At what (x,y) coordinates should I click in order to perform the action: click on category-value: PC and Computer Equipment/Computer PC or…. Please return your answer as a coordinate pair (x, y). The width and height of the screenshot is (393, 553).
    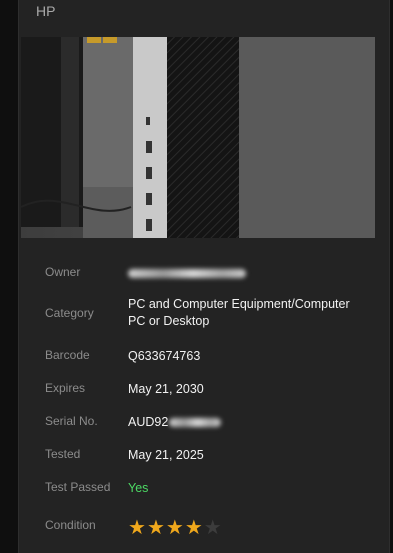
    Looking at the image, I should click on (239, 312).